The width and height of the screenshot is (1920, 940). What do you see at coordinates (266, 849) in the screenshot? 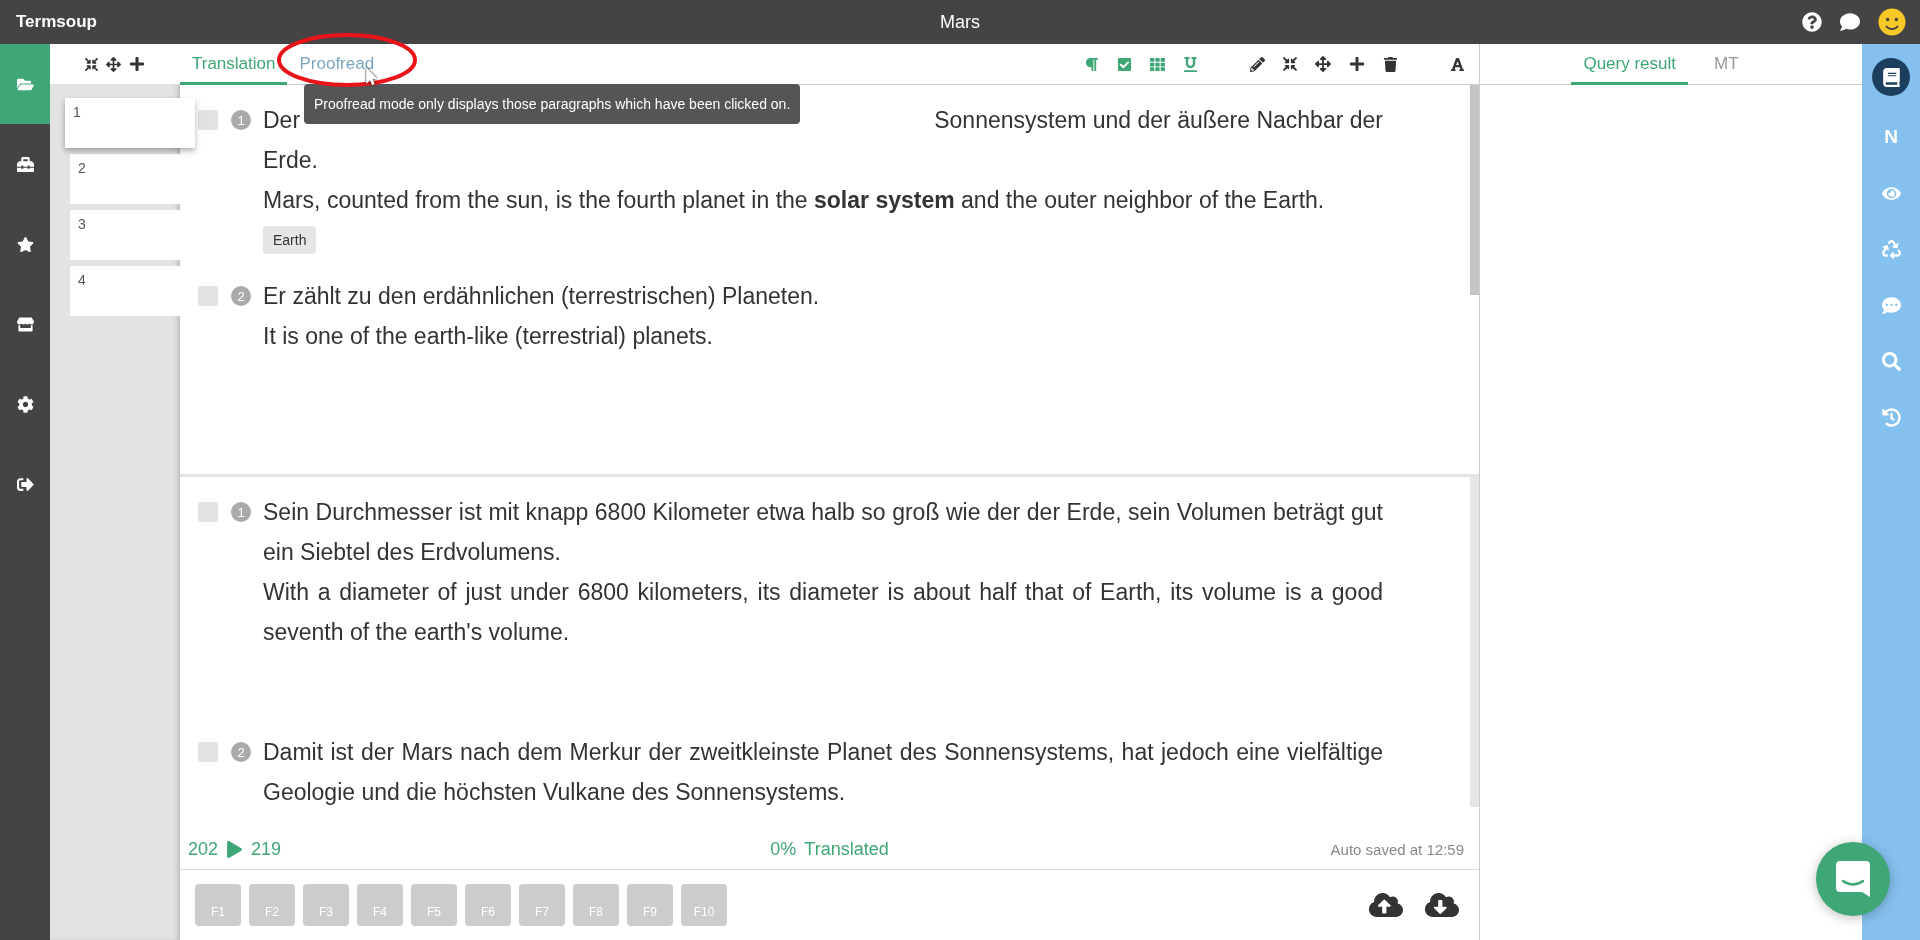
I see `segment-count: 219` at bounding box center [266, 849].